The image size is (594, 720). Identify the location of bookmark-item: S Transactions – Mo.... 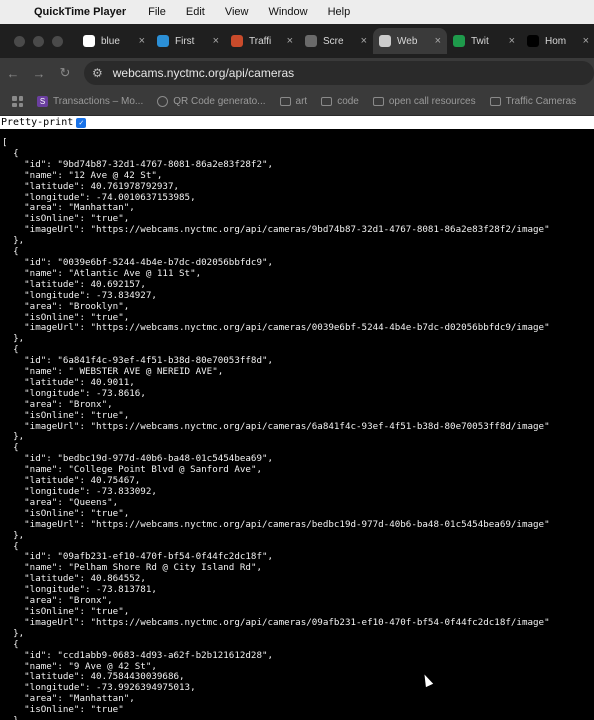
(90, 101).